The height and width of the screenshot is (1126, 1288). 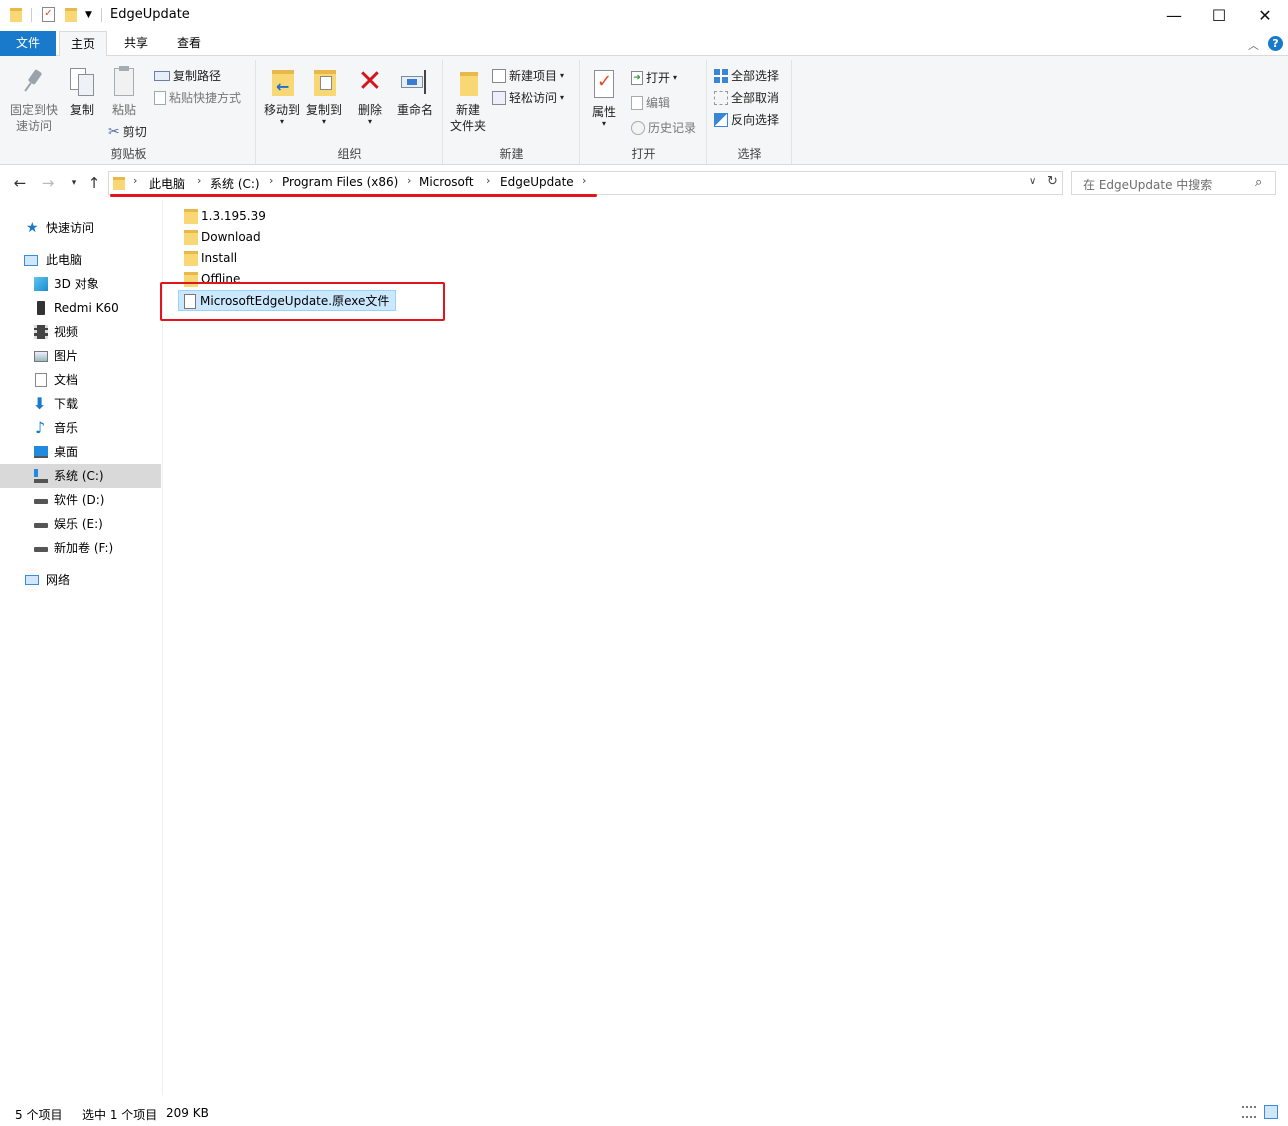 What do you see at coordinates (82, 82) in the screenshot?
I see `copy-icon` at bounding box center [82, 82].